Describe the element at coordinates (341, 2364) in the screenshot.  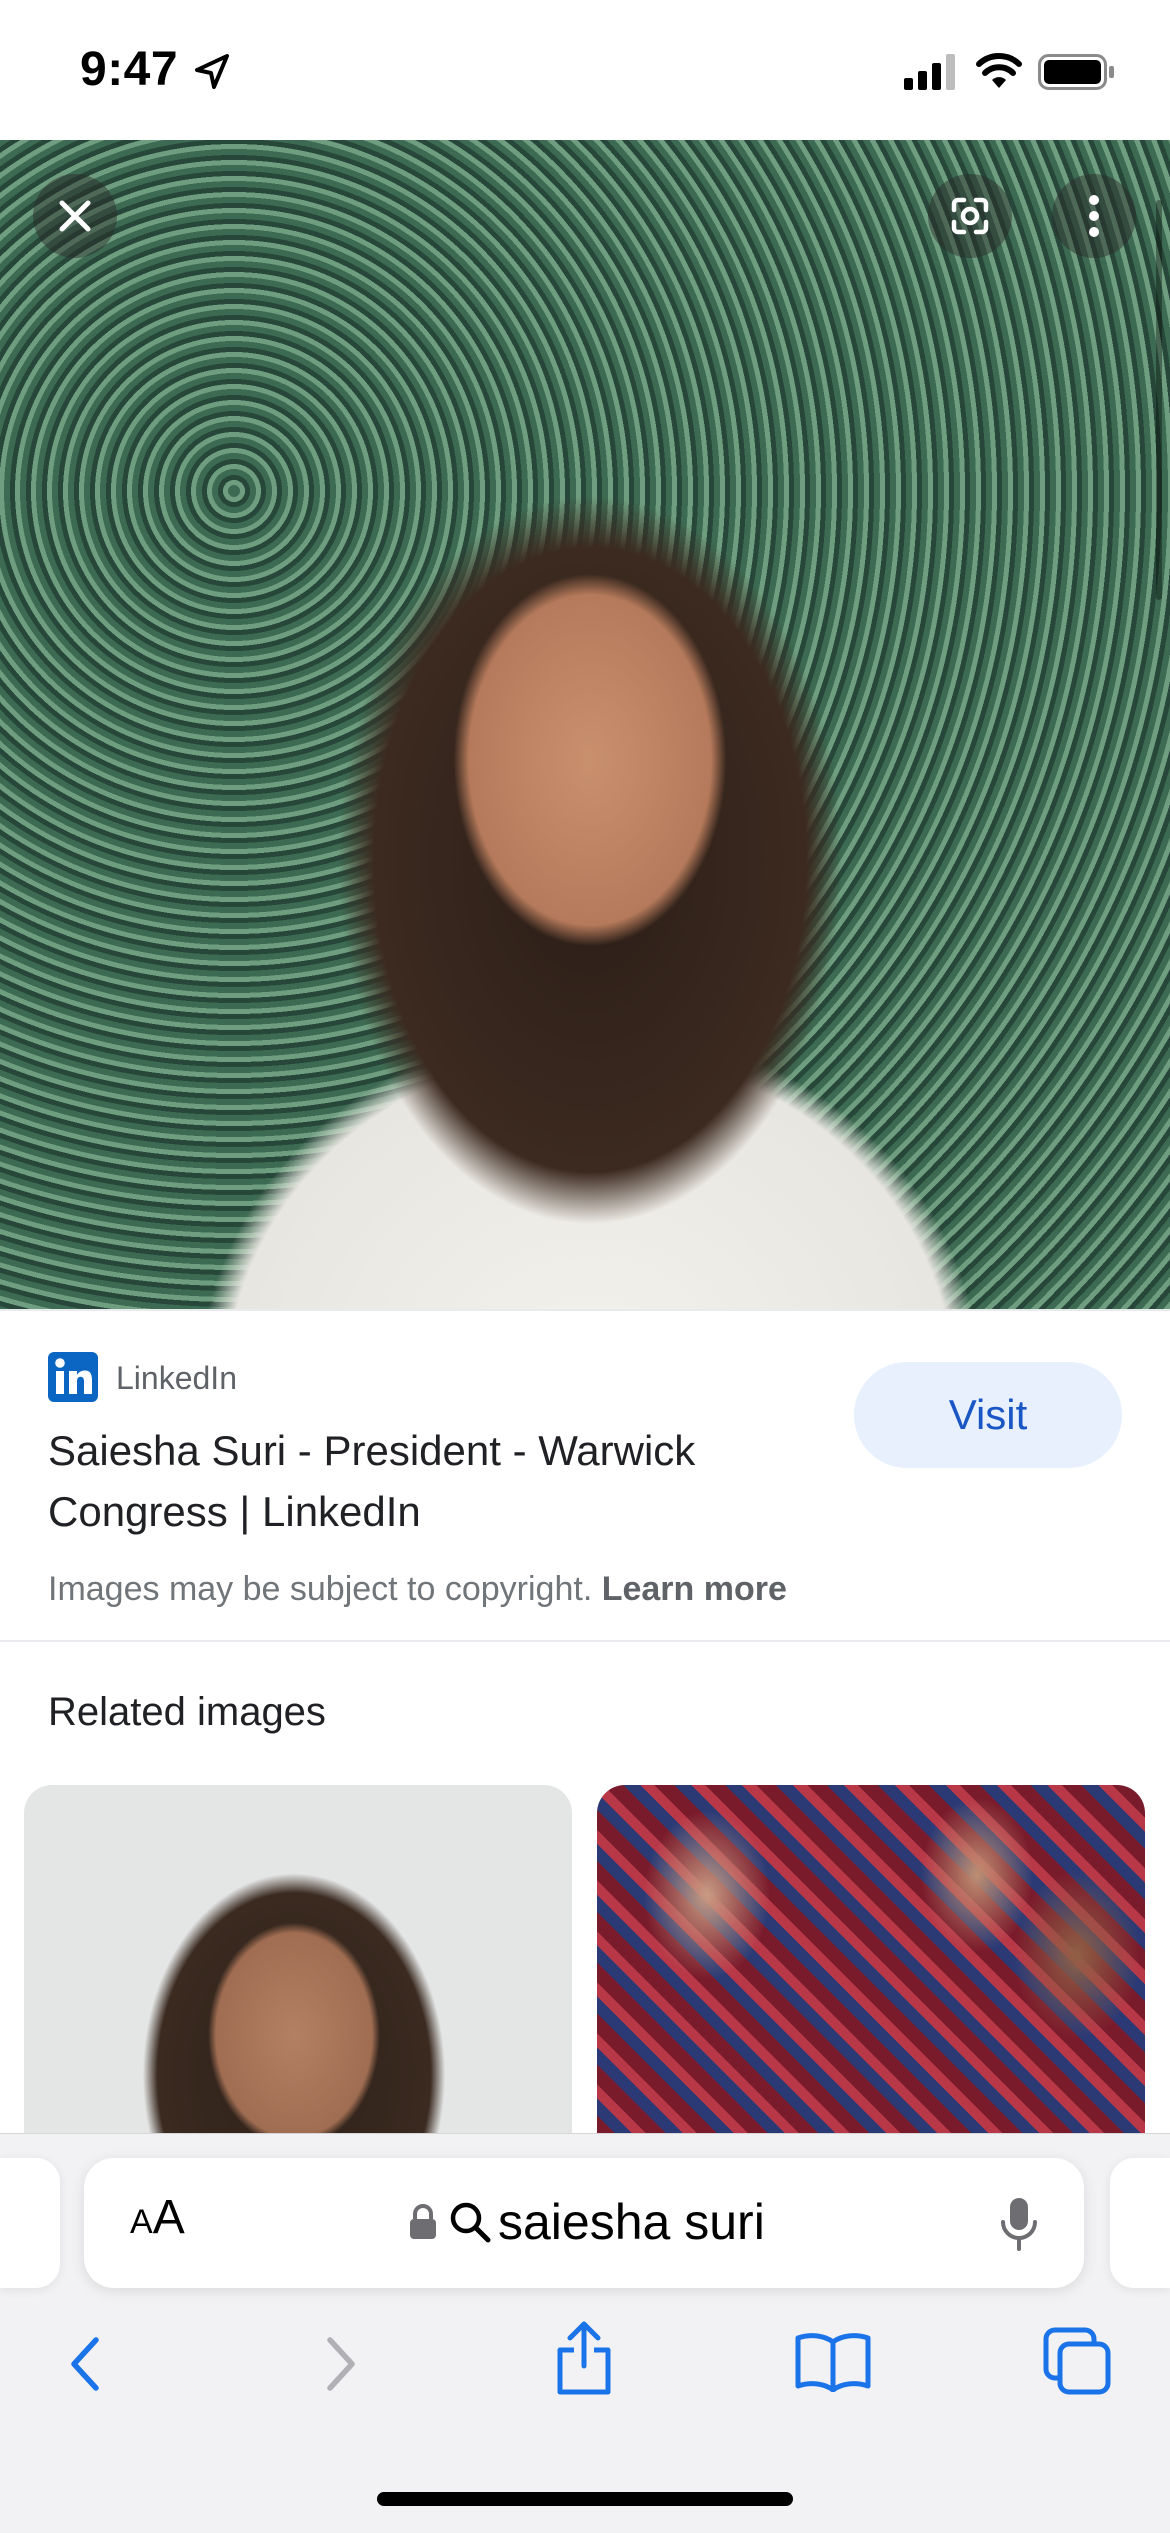
I see `forward-arrow-icon` at that location.